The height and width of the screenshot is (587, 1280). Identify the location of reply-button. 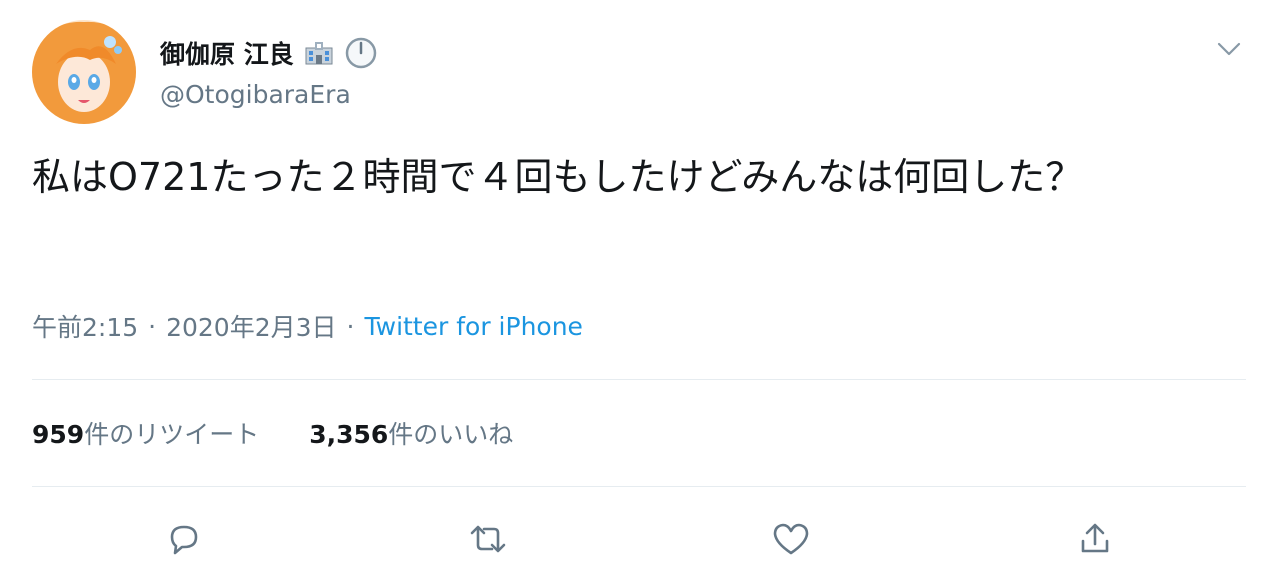
(184, 539).